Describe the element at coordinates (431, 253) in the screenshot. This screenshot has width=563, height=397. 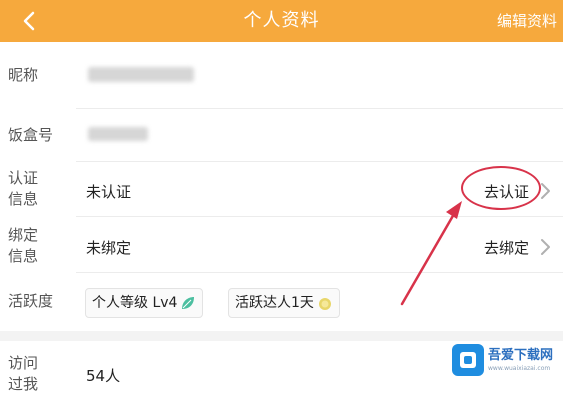
I see `annotation-arrow` at that location.